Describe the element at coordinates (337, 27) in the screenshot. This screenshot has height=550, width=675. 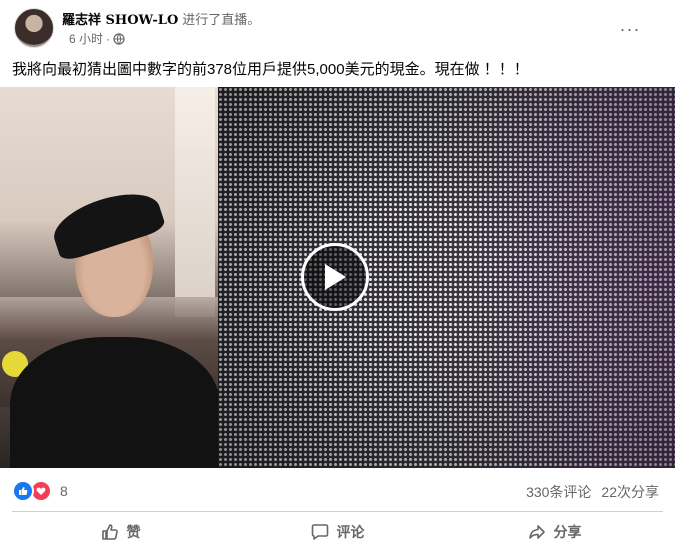
I see `post-header: 羅志祥 SHOW-LO 进行了直播。 6 小时 · ···` at that location.